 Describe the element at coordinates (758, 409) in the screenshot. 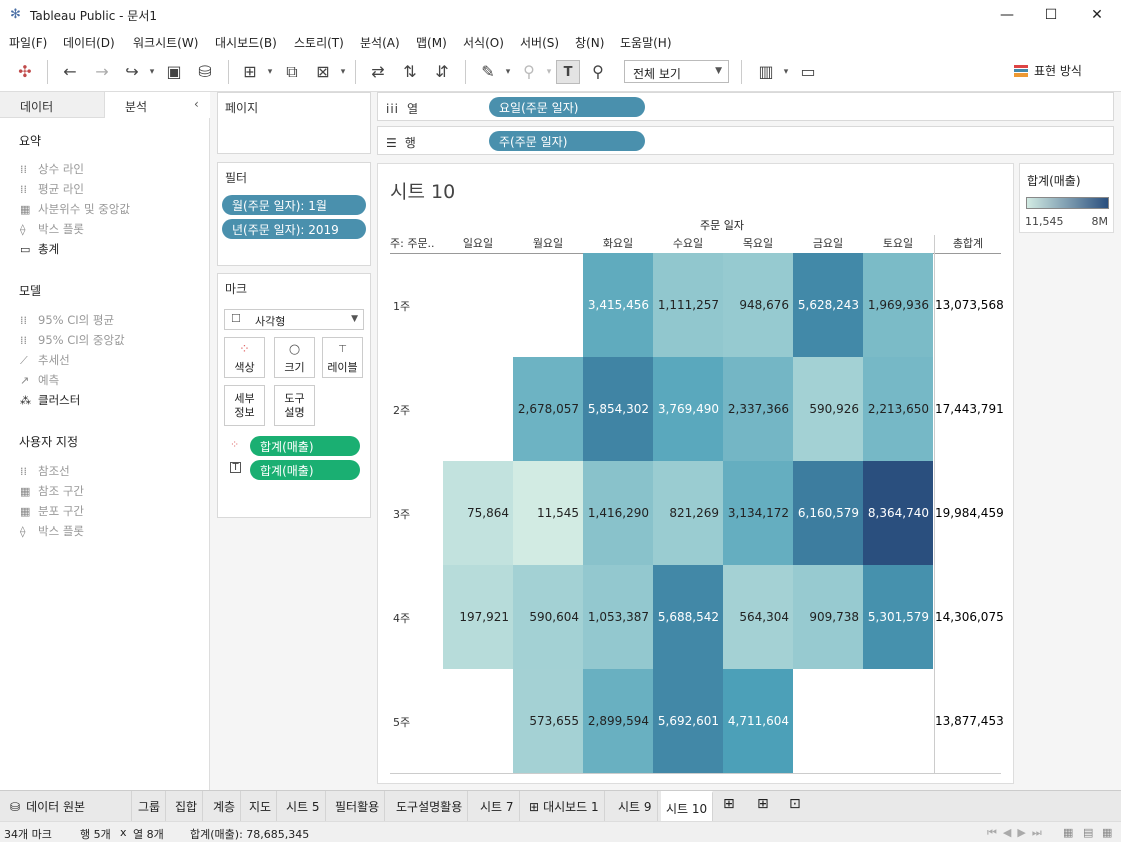

I see `heatmap-cell: 2,337,366` at that location.